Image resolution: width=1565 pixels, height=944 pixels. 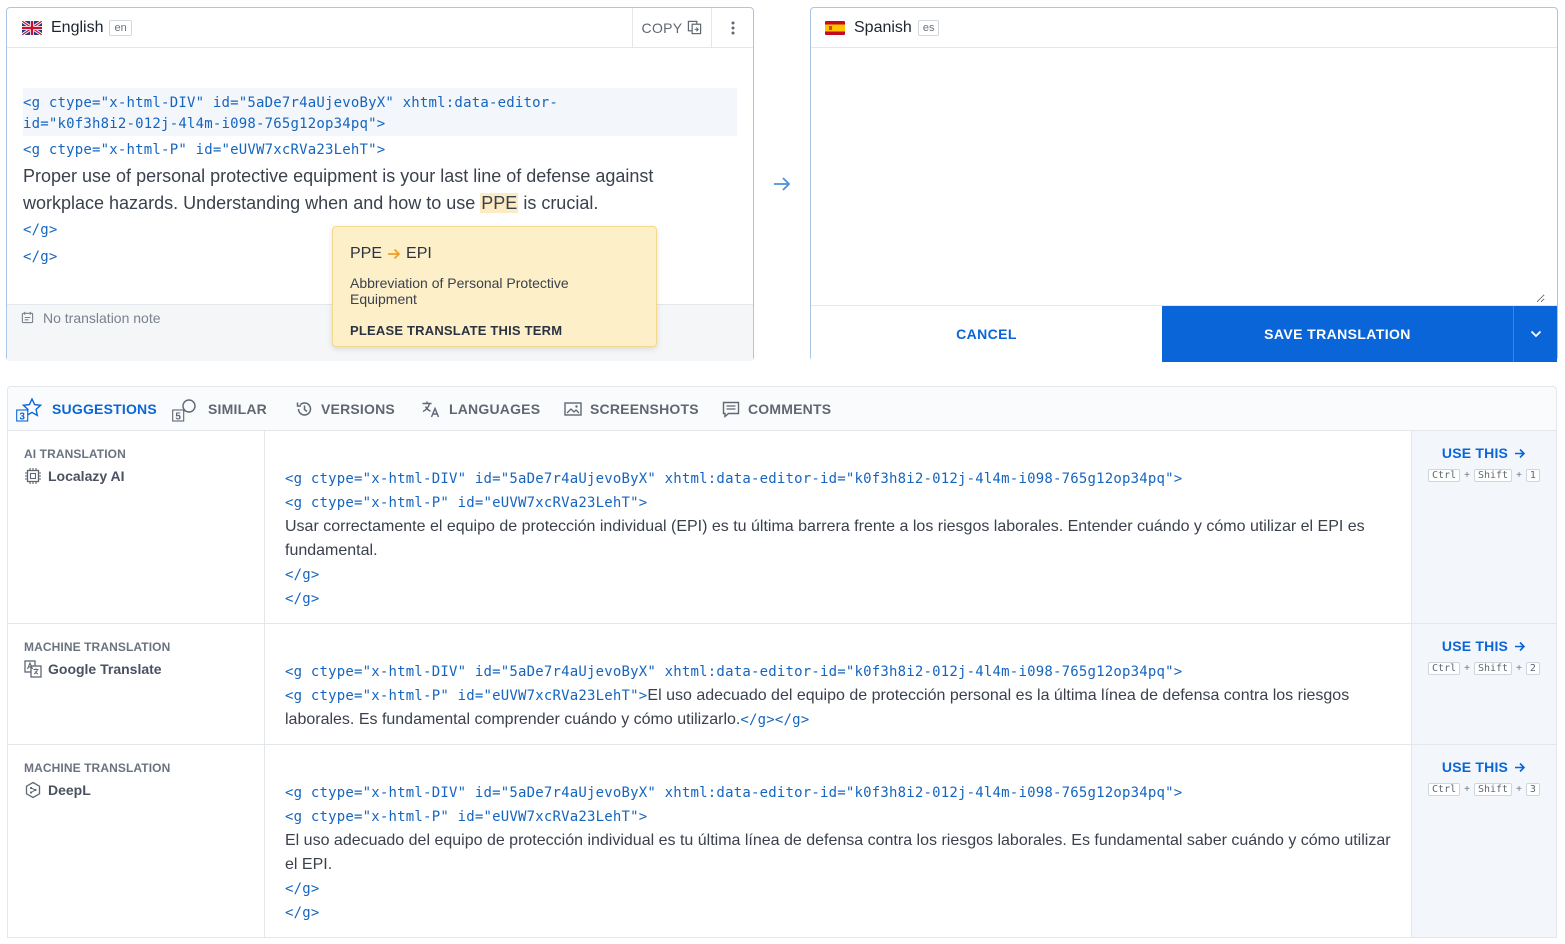 I want to click on kebab-menu-icon, so click(x=732, y=27).